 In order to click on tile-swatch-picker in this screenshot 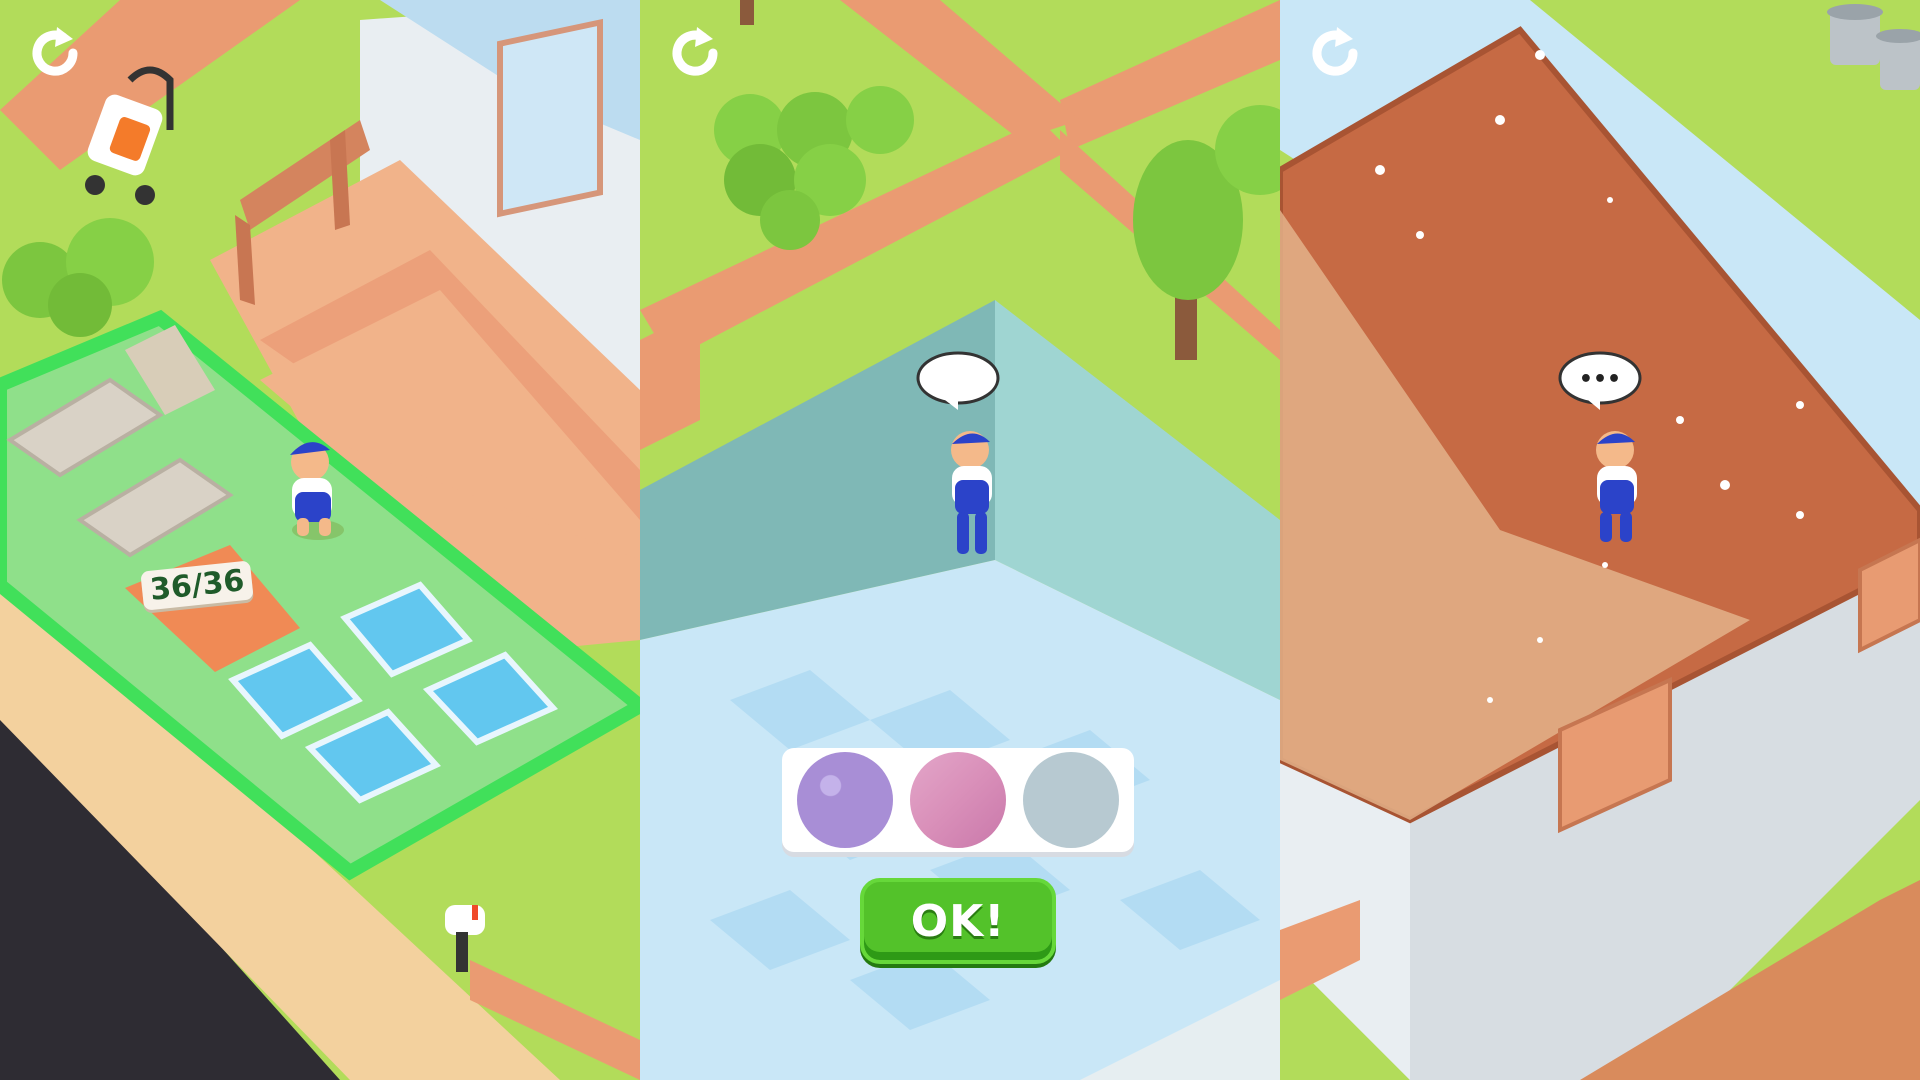, I will do `click(958, 800)`.